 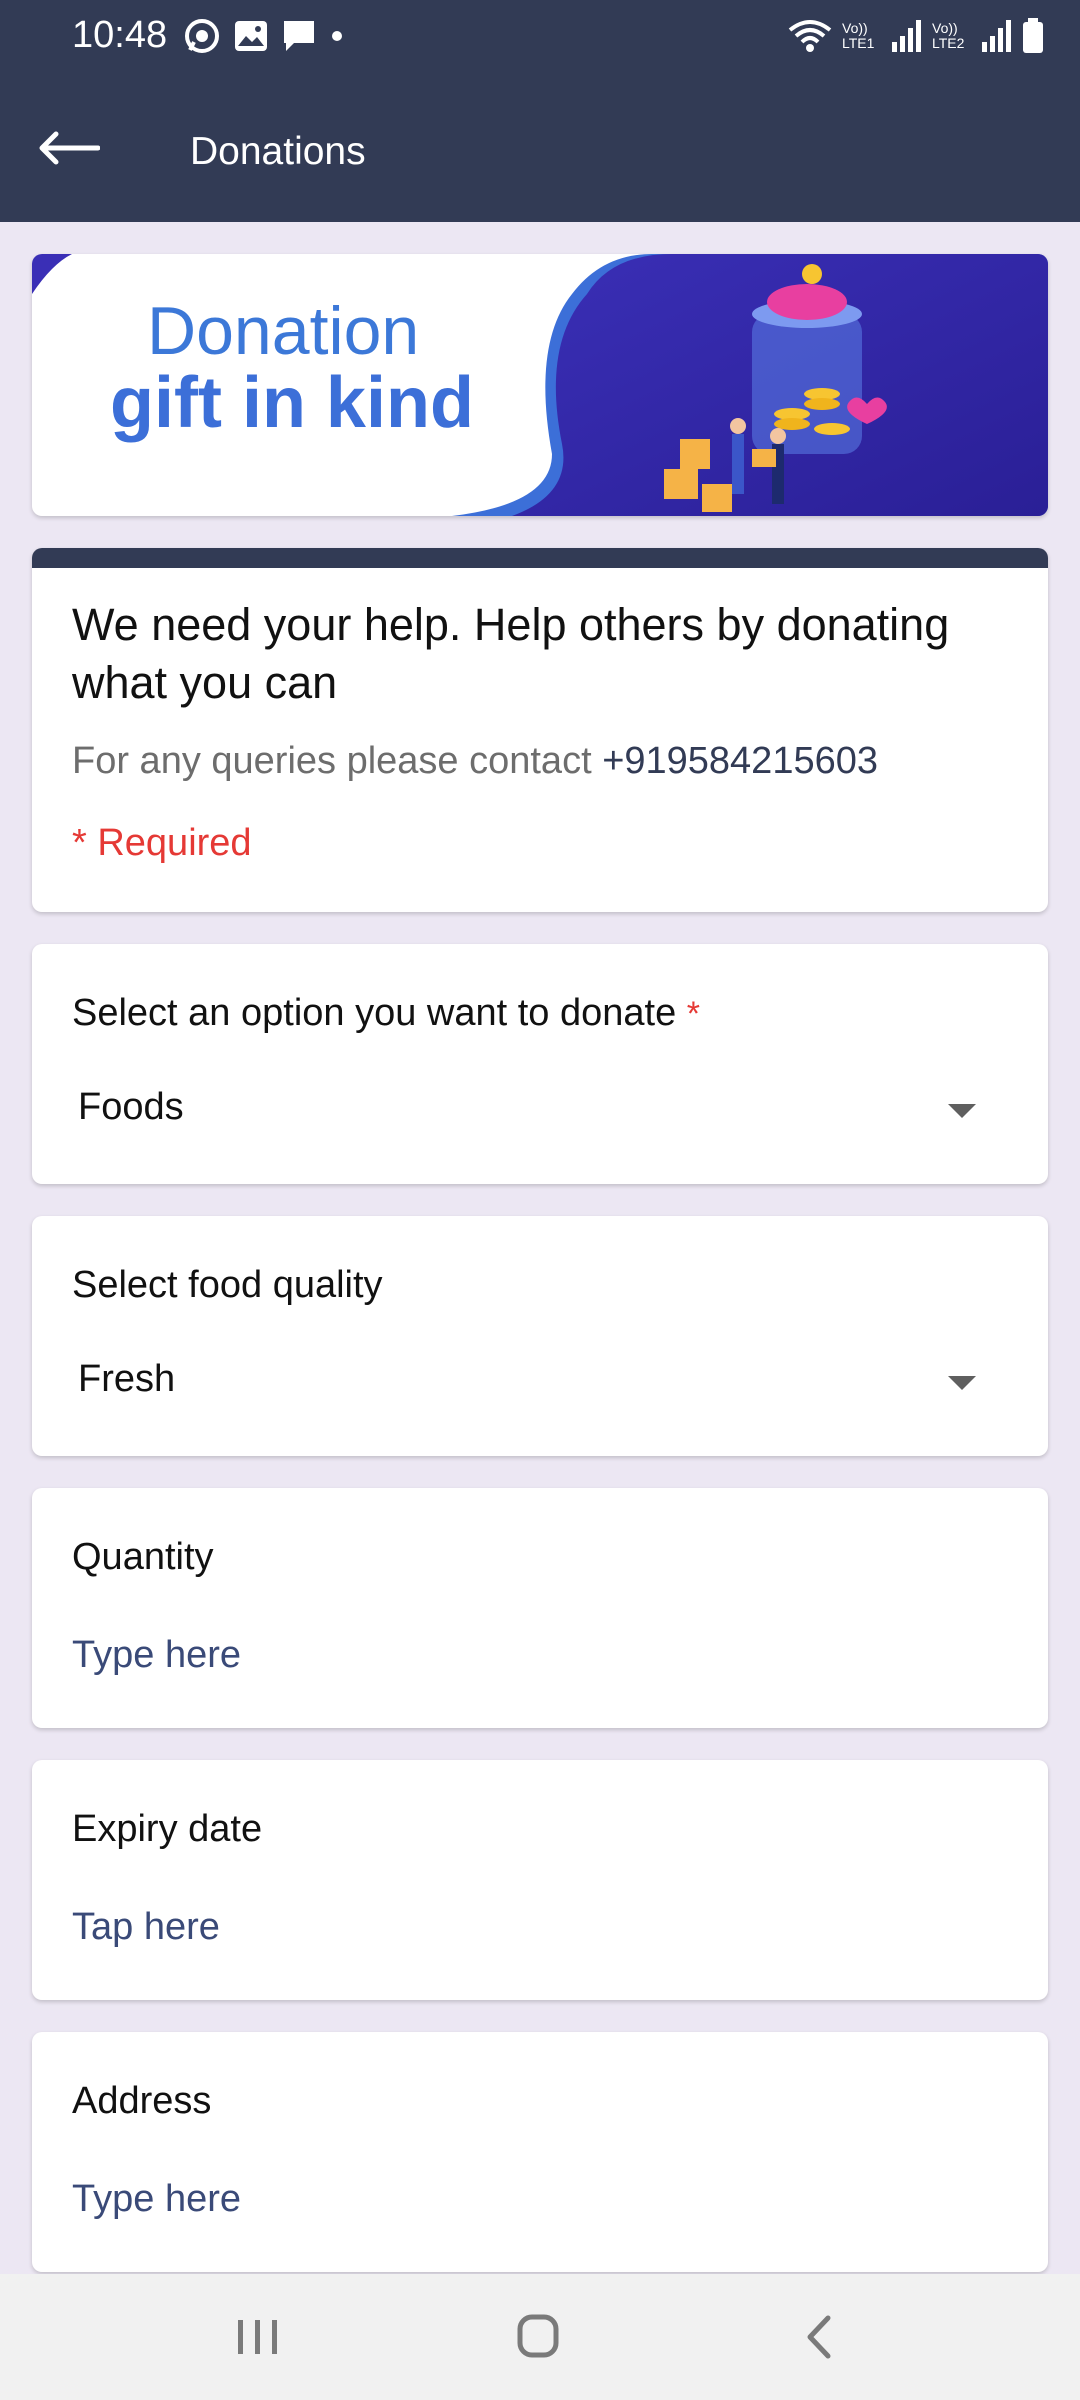 What do you see at coordinates (858, 35) in the screenshot?
I see `lte1-label: Vo)) LTE1` at bounding box center [858, 35].